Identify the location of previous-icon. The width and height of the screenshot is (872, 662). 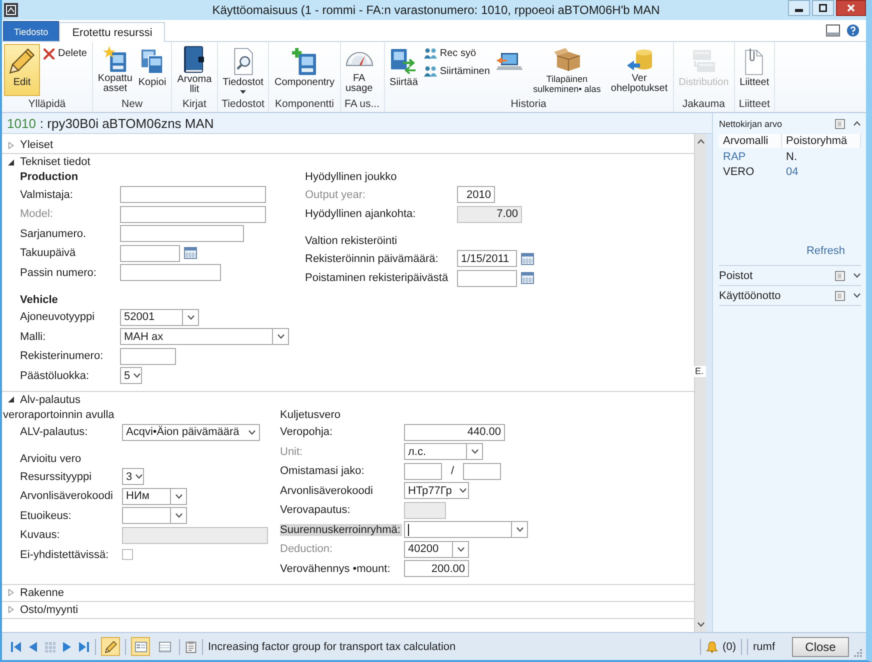
(33, 646).